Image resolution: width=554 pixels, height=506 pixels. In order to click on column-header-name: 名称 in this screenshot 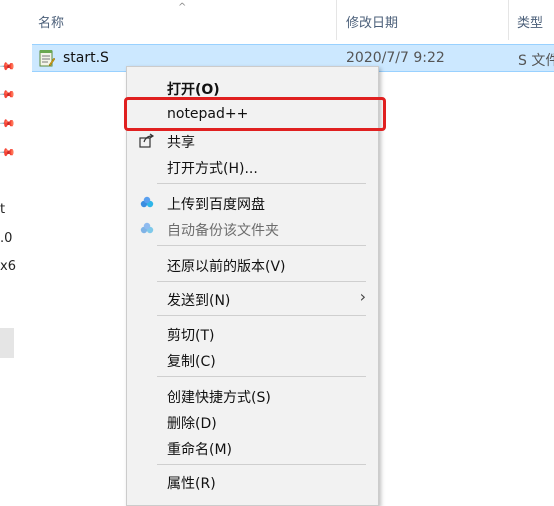, I will do `click(51, 21)`.